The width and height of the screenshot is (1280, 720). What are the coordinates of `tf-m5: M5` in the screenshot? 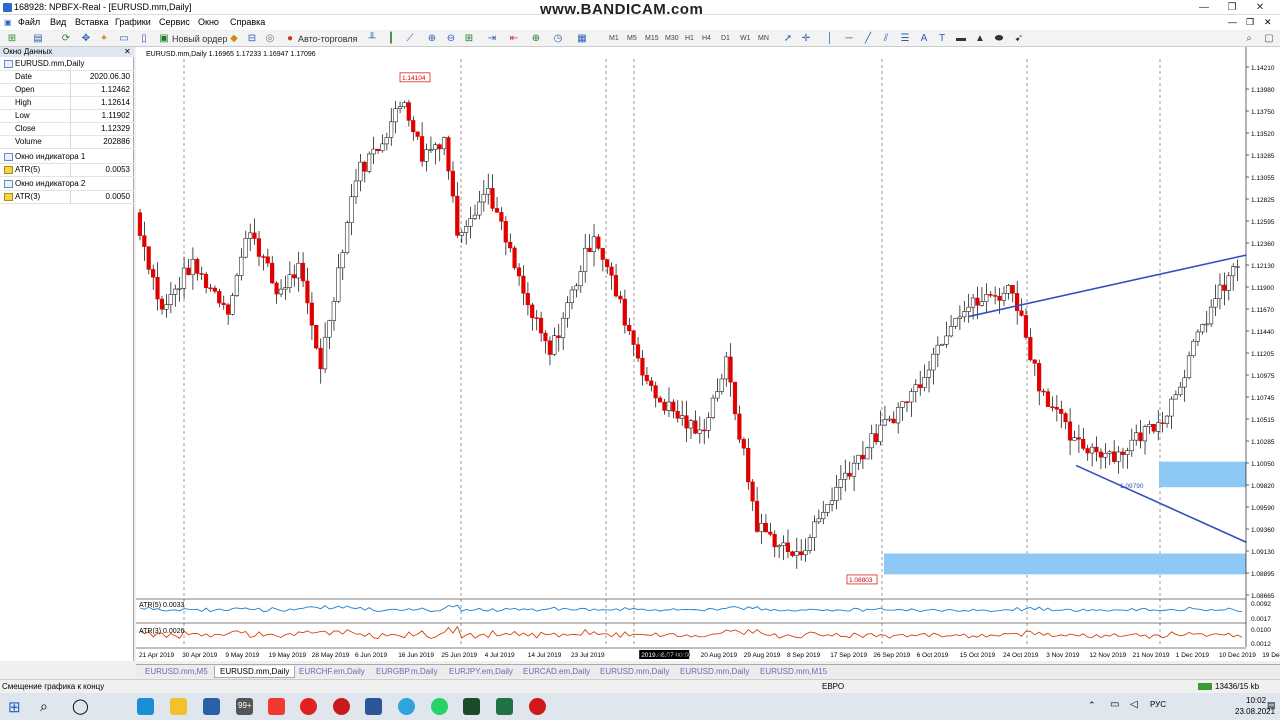 It's located at (632, 39).